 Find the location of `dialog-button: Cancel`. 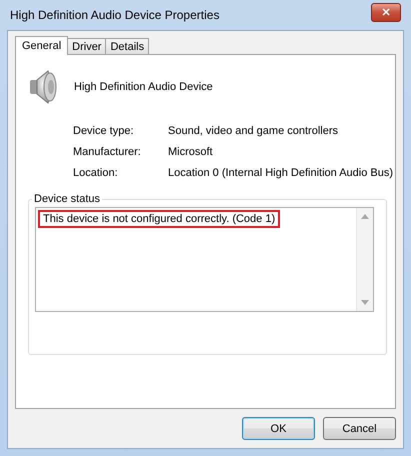

dialog-button: Cancel is located at coordinates (359, 428).